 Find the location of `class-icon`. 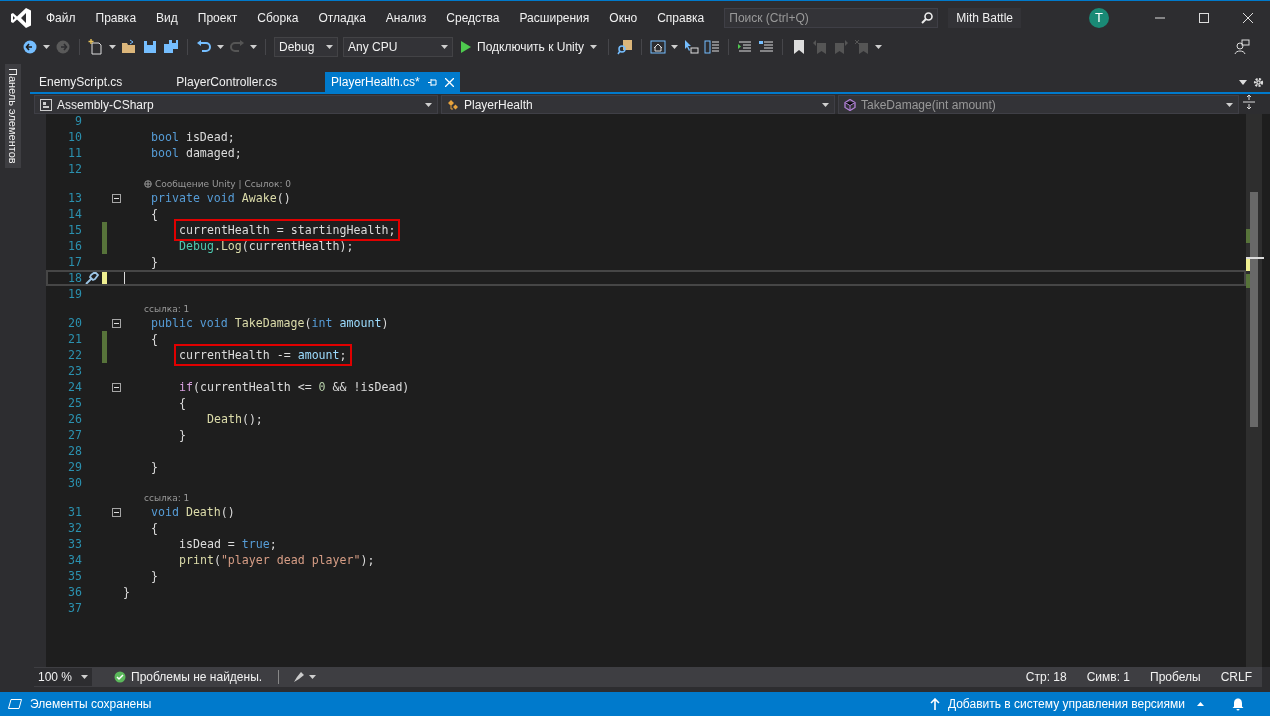

class-icon is located at coordinates (453, 104).